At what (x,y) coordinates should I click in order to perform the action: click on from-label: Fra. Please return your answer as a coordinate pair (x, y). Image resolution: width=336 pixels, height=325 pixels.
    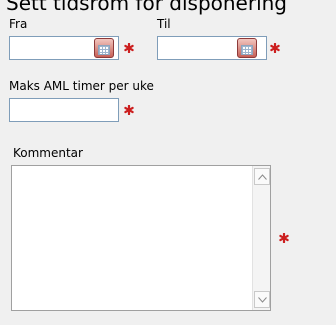
    Looking at the image, I should click on (18, 24).